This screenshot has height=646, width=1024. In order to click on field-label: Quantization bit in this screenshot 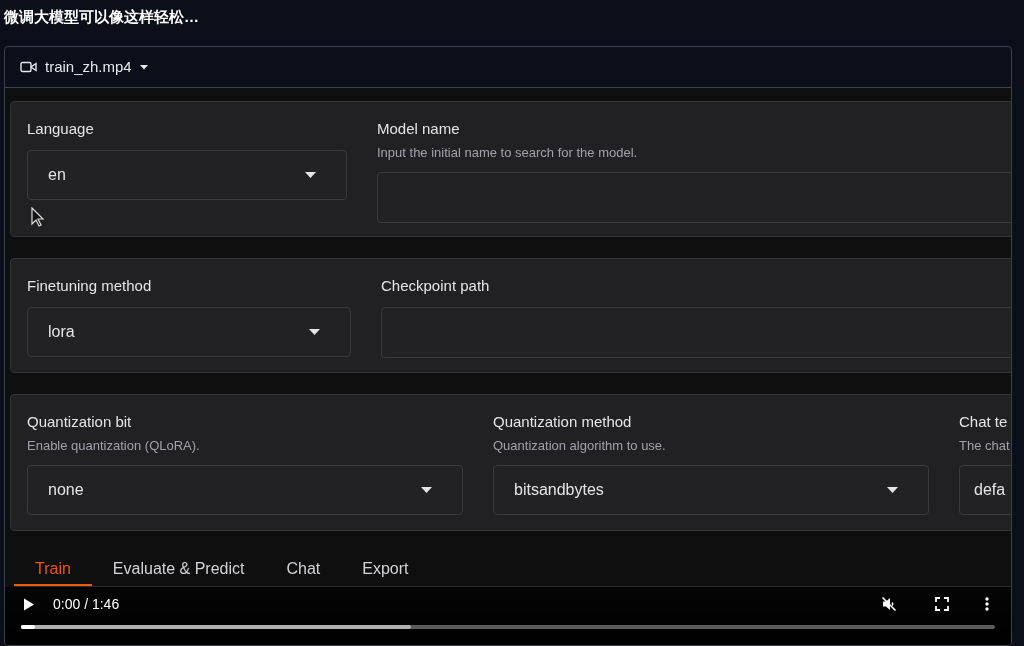, I will do `click(80, 422)`.